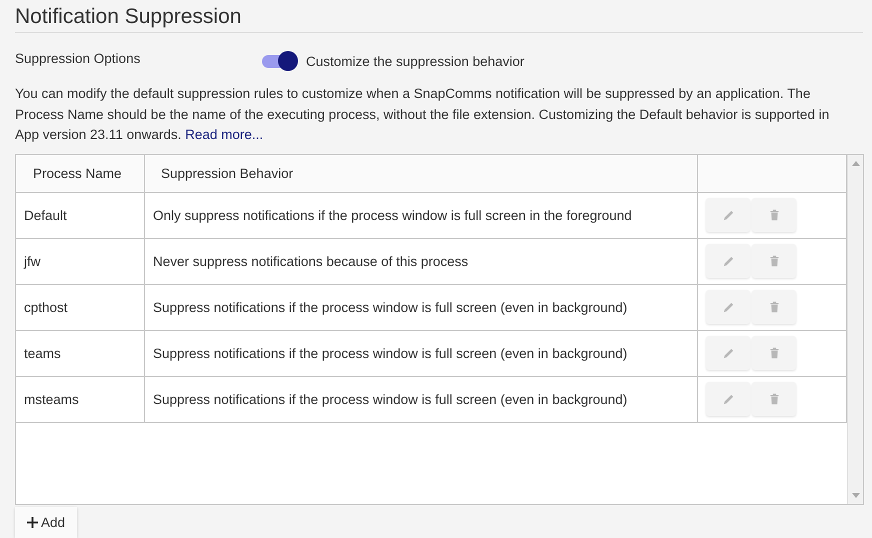  I want to click on scroll-up-icon, so click(856, 163).